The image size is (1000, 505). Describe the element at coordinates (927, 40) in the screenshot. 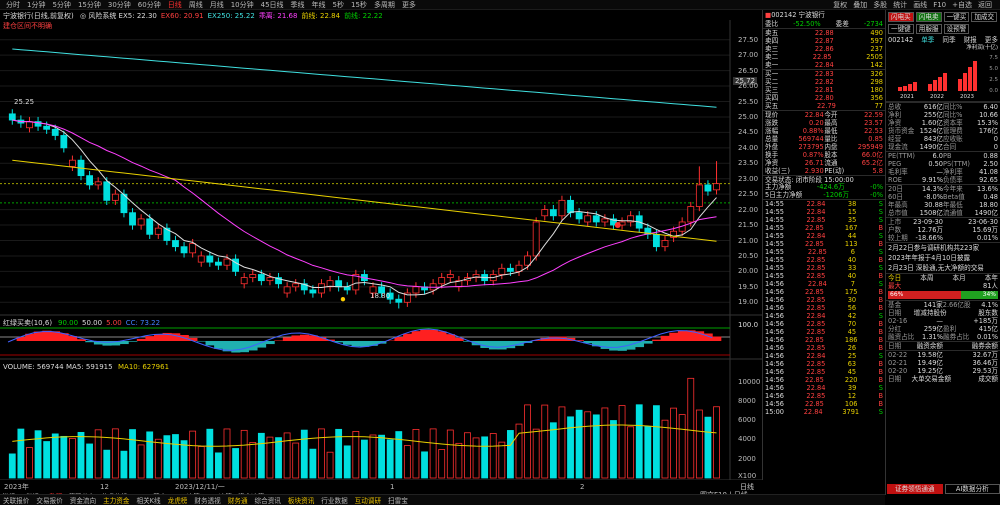

I see `fin-tab: 单季` at that location.